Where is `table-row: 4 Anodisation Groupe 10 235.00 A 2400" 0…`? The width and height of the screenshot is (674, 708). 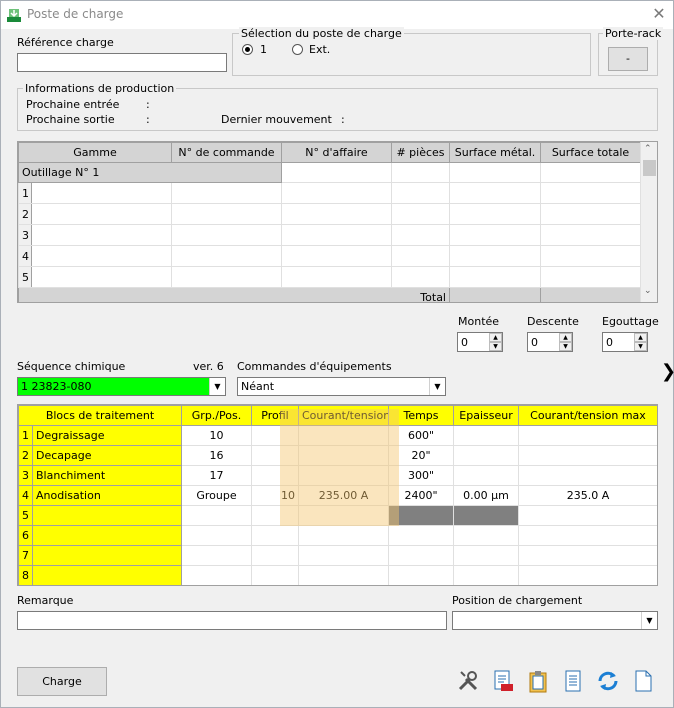 table-row: 4 Anodisation Groupe 10 235.00 A 2400" 0… is located at coordinates (337, 495).